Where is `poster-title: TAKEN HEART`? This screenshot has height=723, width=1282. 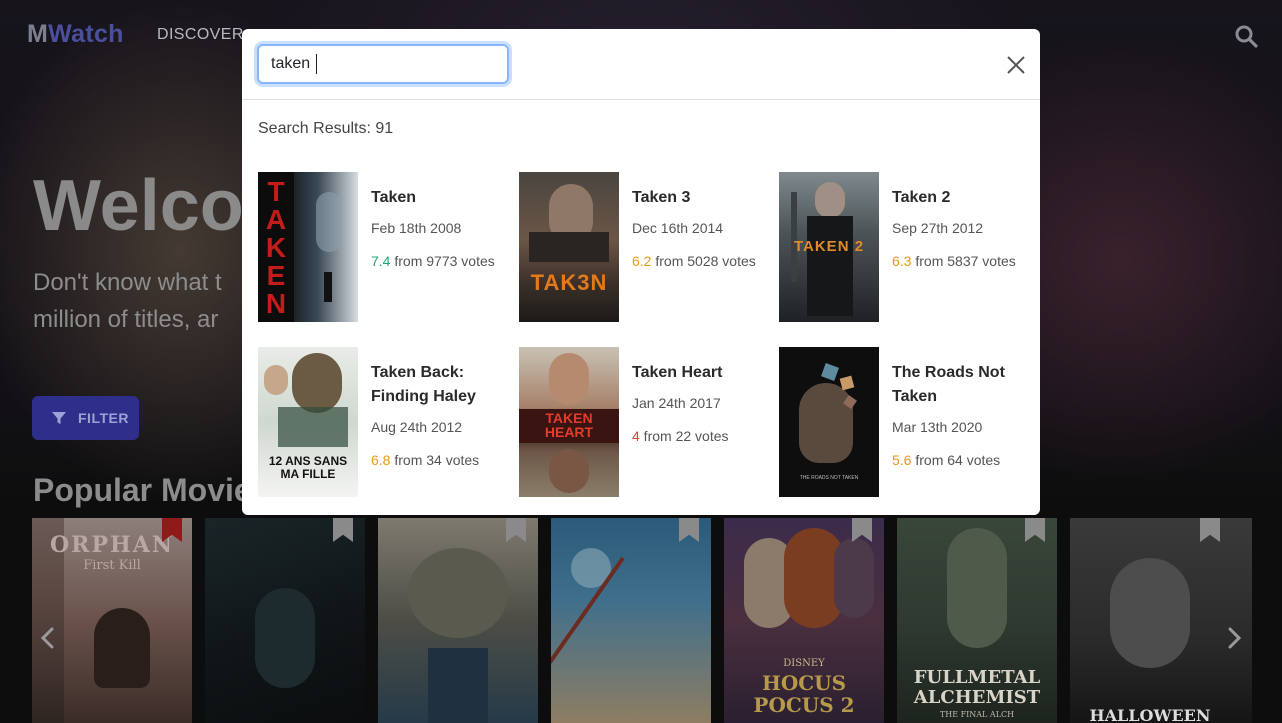 poster-title: TAKEN HEART is located at coordinates (569, 425).